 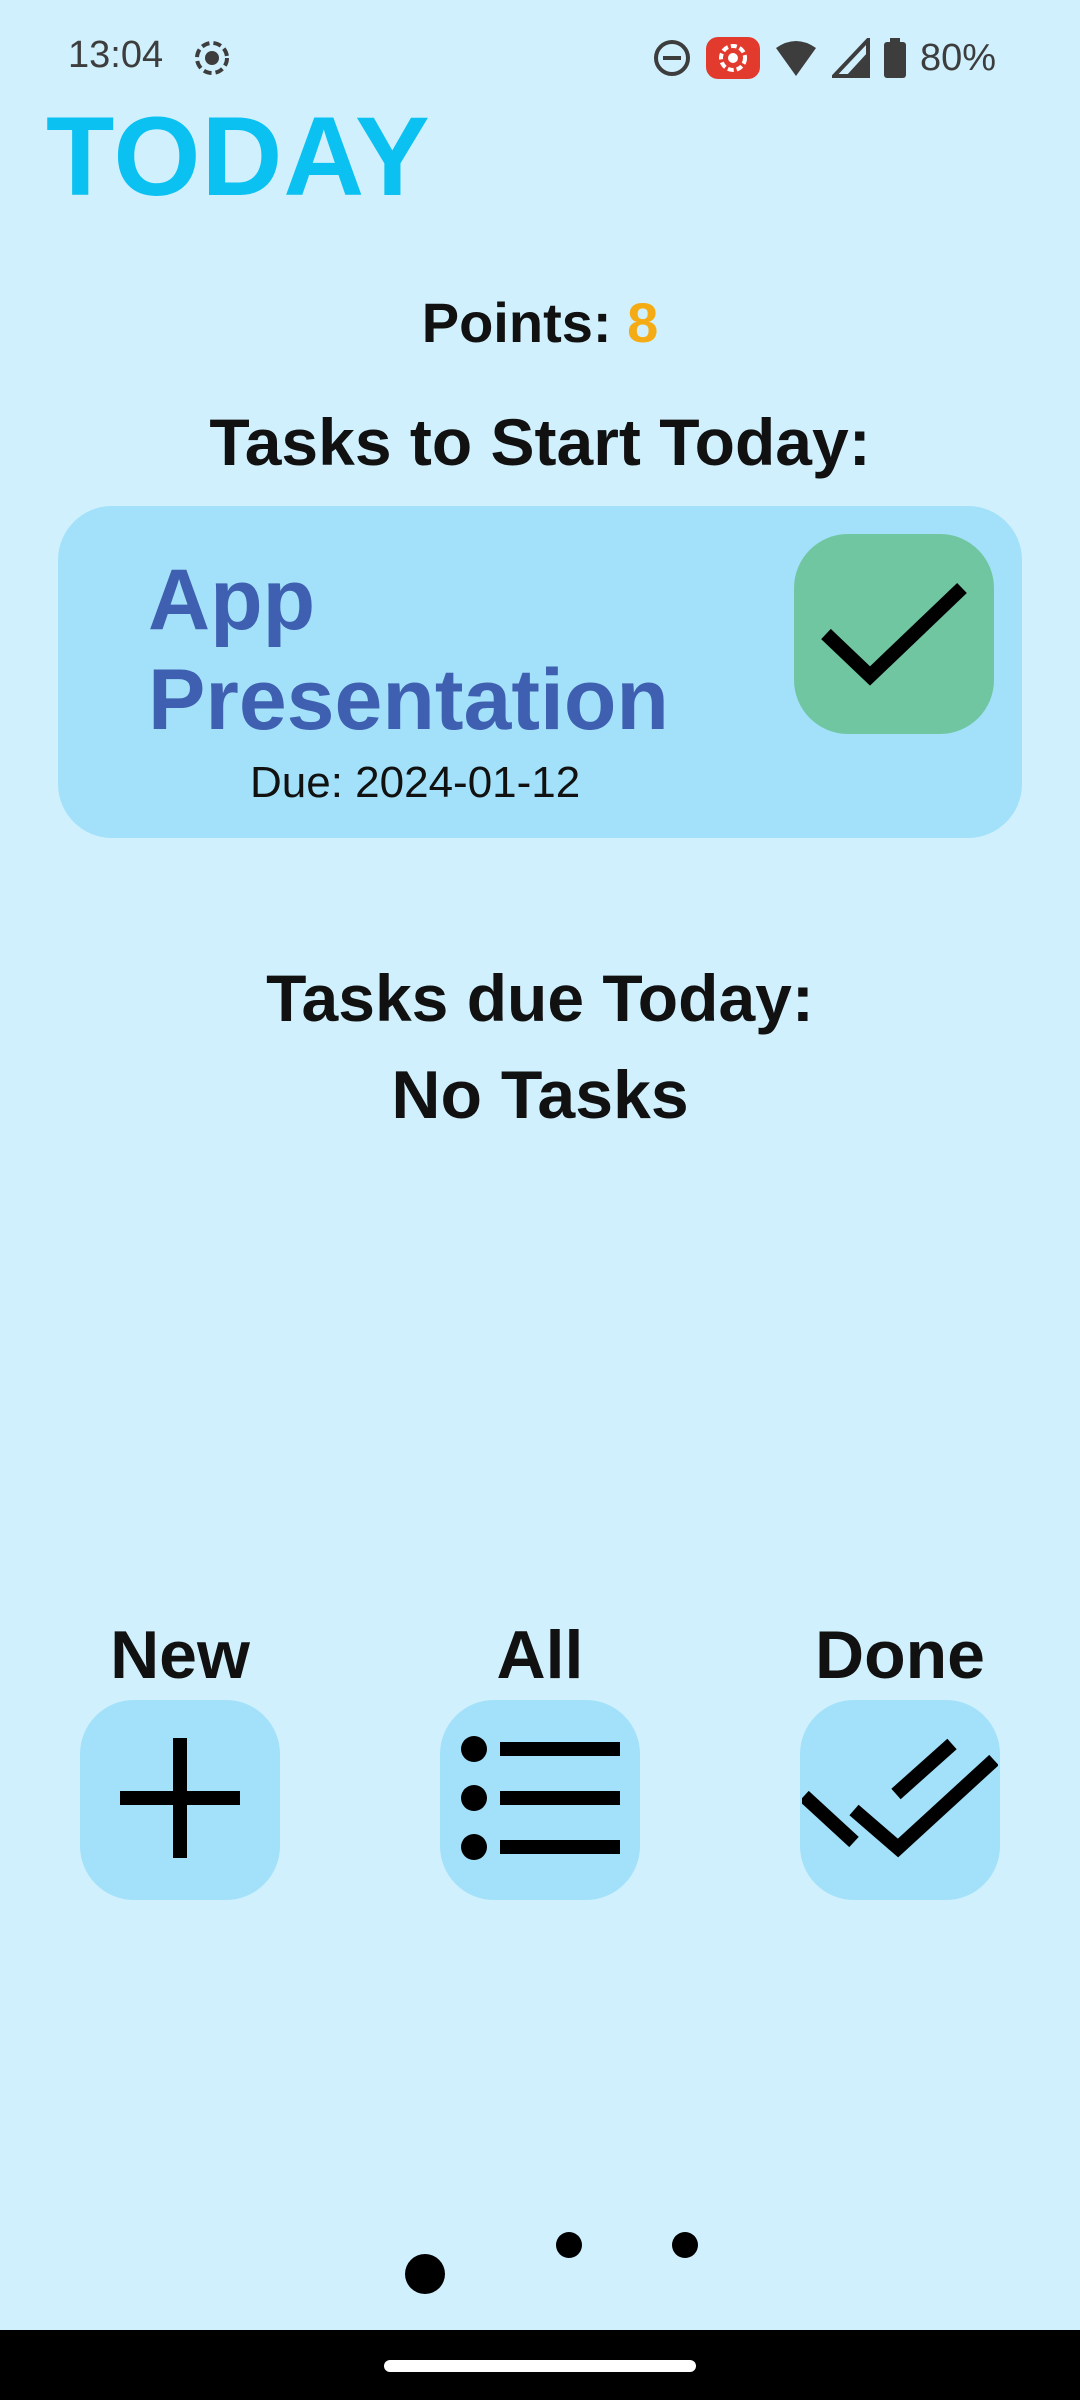 I want to click on battery-percentage: 80%, so click(x=957, y=57).